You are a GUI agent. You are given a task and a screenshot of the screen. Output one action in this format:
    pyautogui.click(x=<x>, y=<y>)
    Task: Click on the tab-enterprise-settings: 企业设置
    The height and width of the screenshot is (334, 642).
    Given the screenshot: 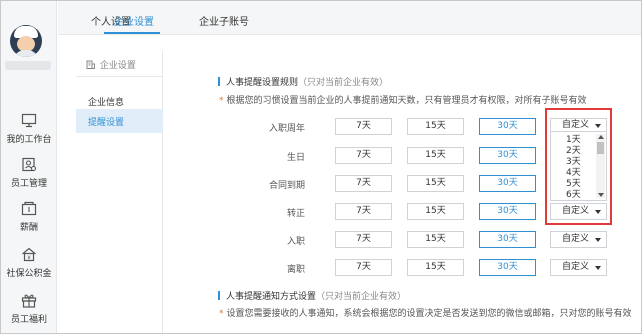 What is the action you would take?
    pyautogui.click(x=134, y=20)
    